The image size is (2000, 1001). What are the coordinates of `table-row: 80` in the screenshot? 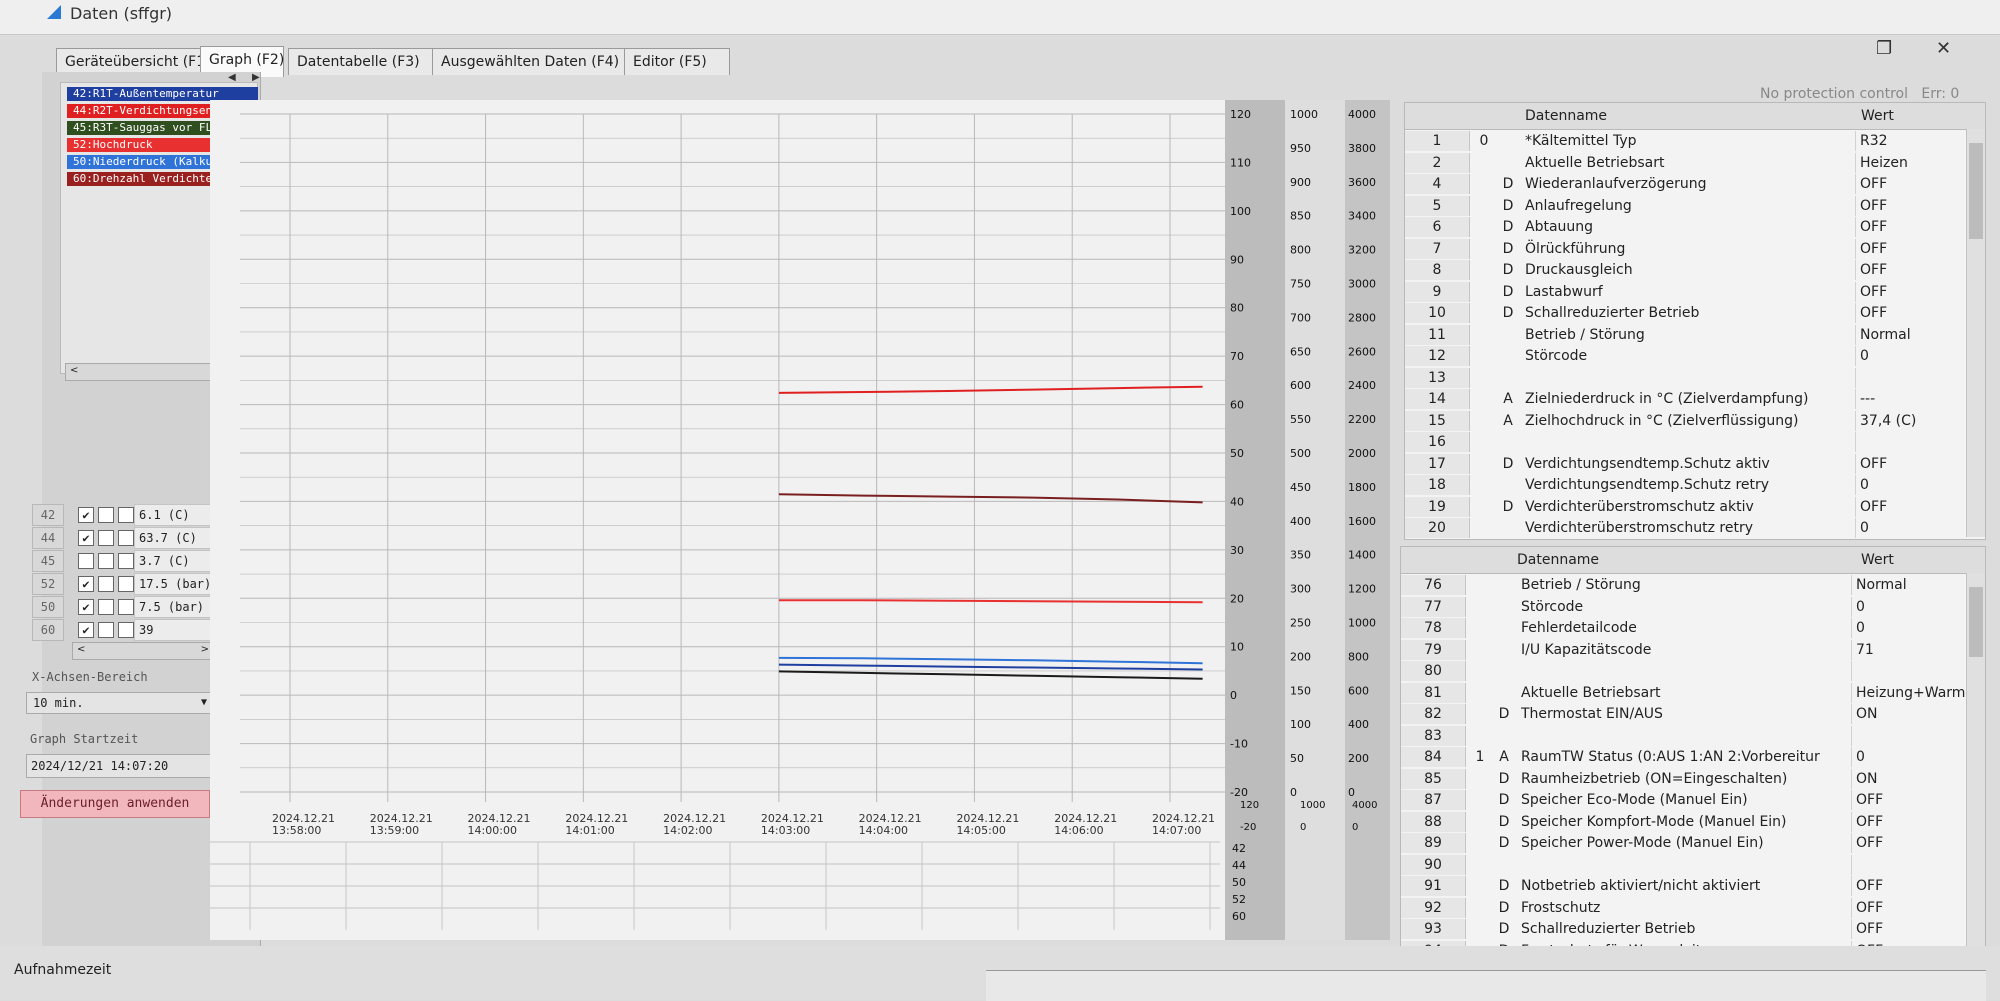 It's located at (1693, 671).